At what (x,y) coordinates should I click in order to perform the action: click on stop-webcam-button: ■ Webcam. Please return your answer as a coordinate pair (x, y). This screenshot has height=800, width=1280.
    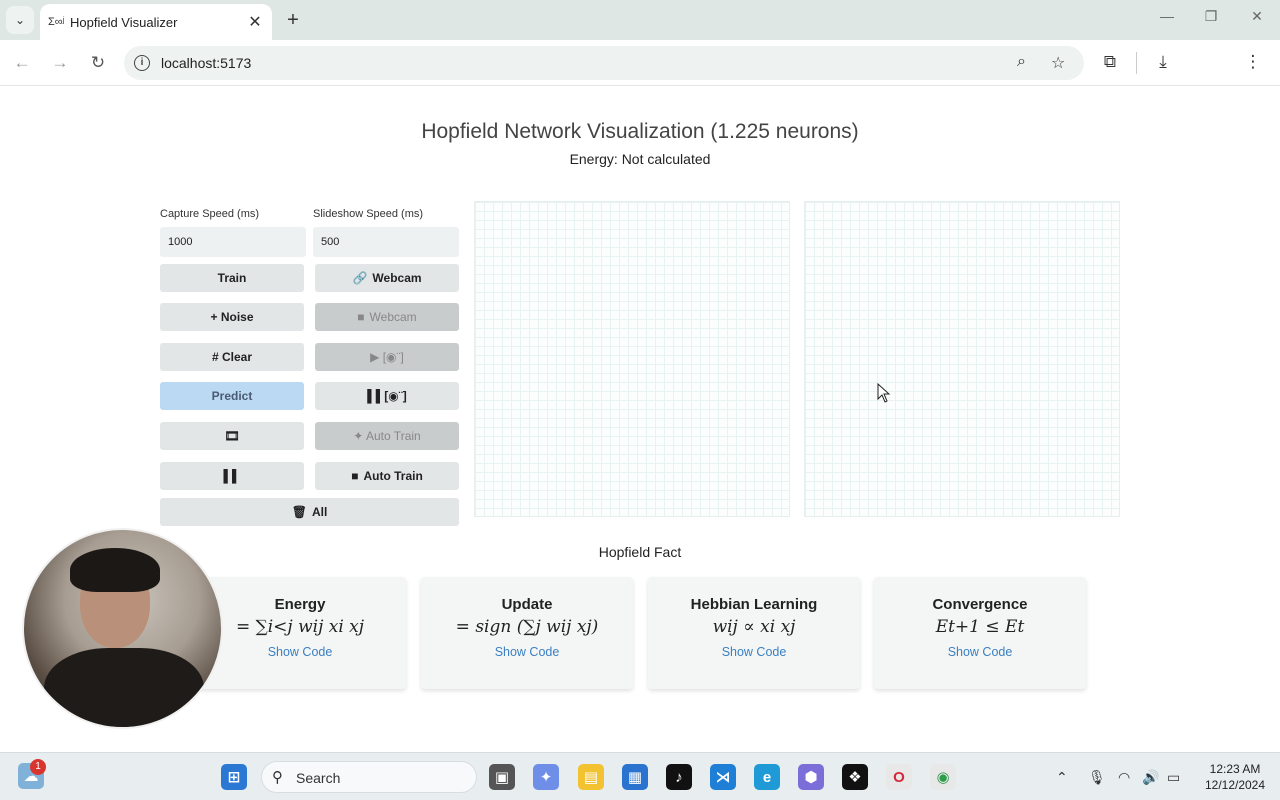
    Looking at the image, I should click on (387, 317).